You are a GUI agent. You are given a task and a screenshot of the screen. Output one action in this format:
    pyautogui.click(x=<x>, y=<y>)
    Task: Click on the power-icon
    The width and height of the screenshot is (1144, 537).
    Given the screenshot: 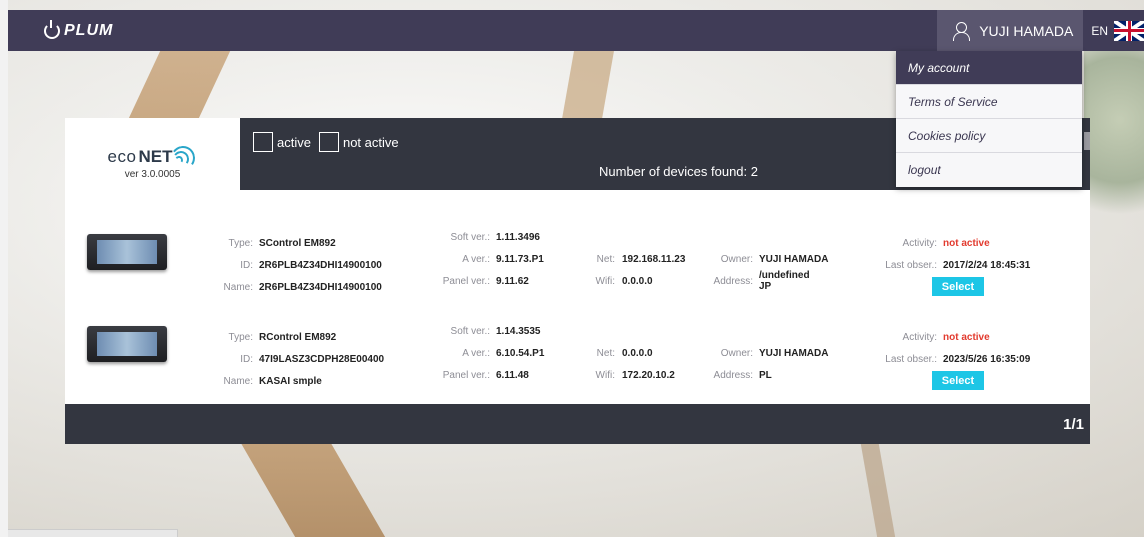 What is the action you would take?
    pyautogui.click(x=52, y=29)
    